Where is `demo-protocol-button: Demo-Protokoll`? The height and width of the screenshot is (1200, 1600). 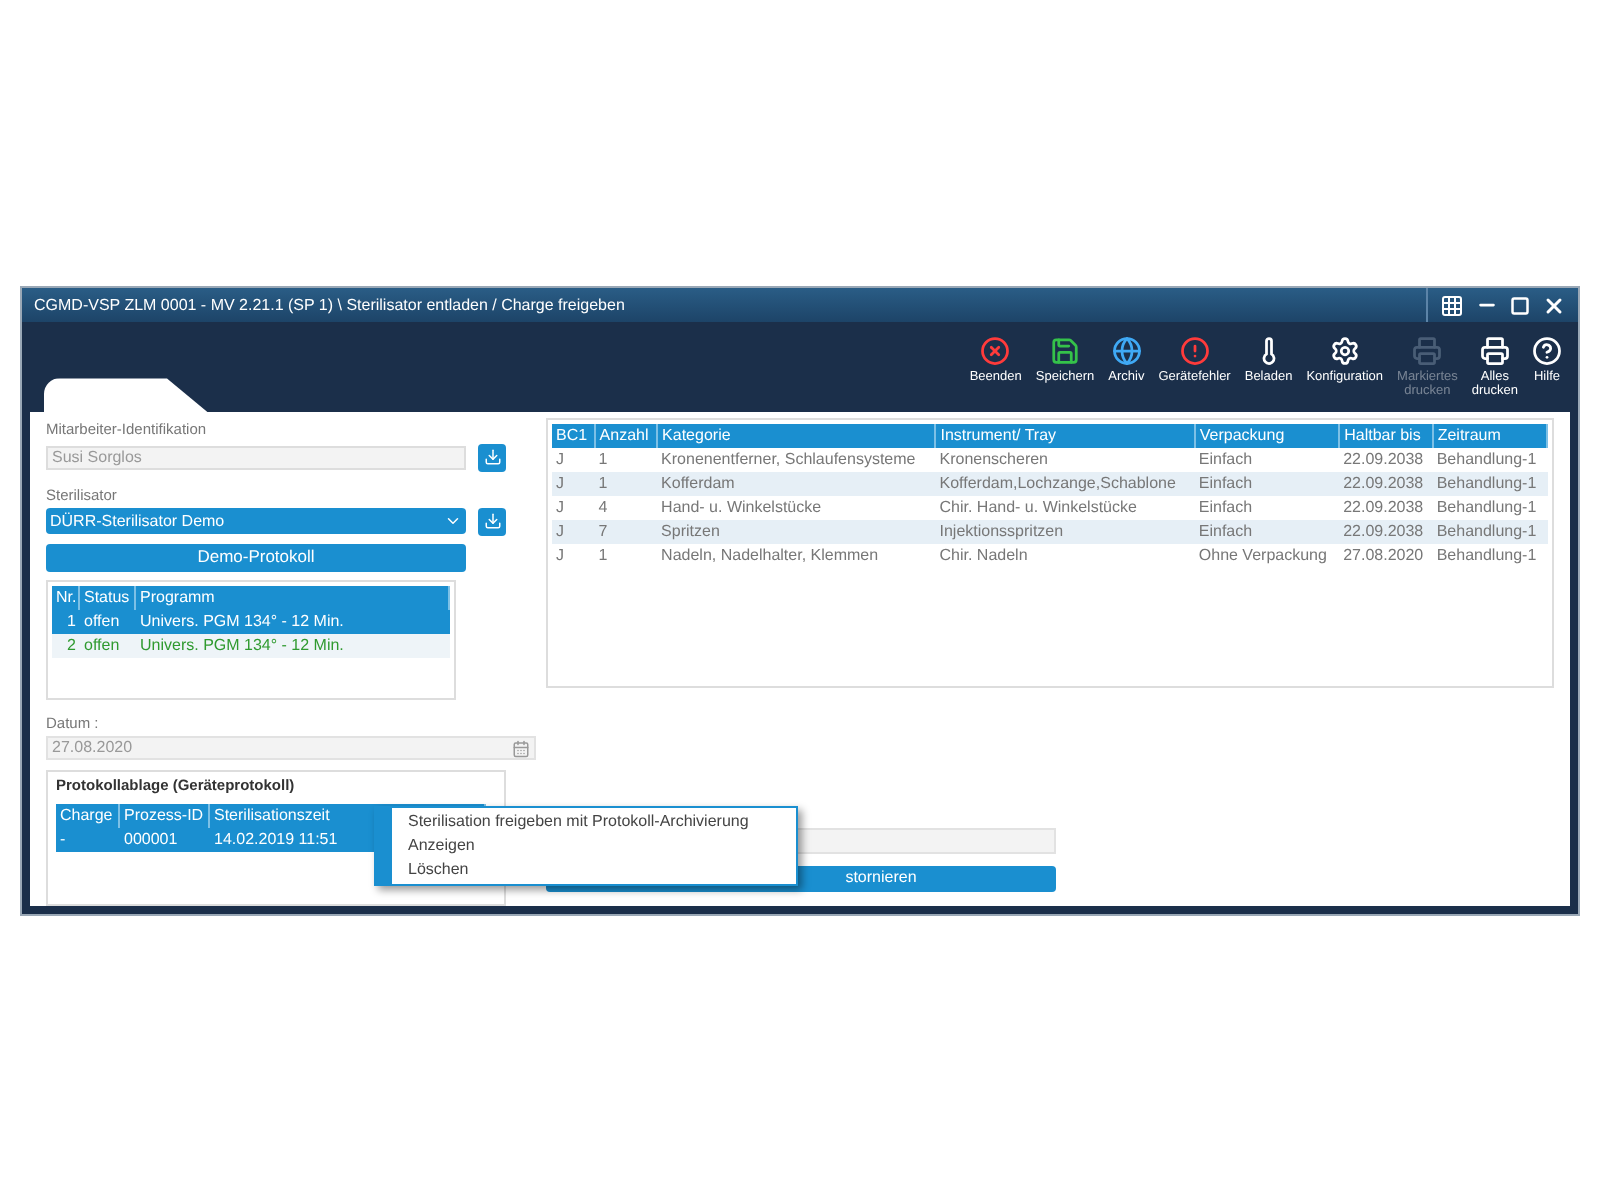 demo-protocol-button: Demo-Protokoll is located at coordinates (256, 557).